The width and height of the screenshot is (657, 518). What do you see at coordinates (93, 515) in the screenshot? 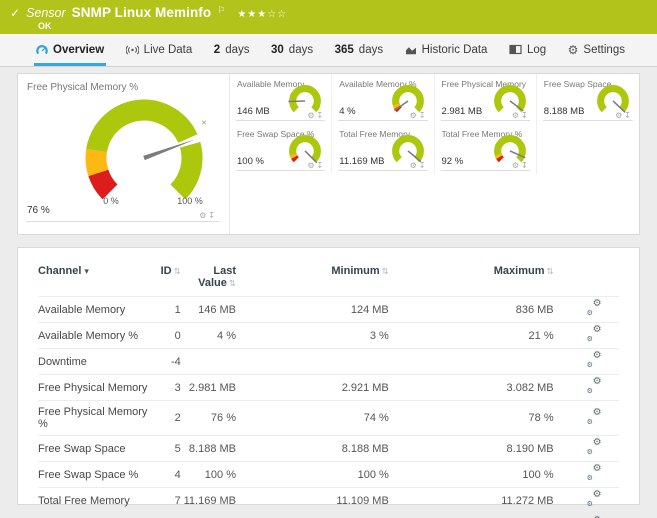
I see `channel-name: Total Free Memory %` at bounding box center [93, 515].